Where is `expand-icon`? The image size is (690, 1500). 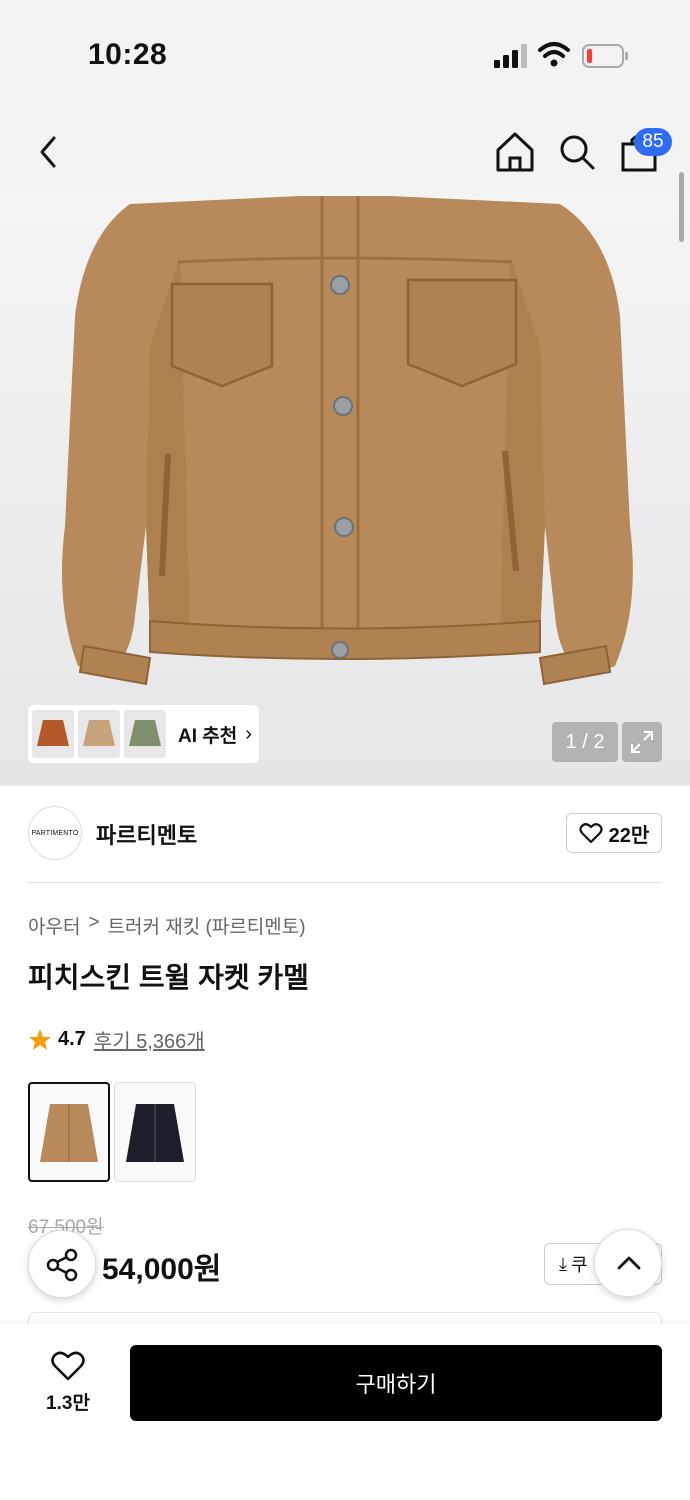 expand-icon is located at coordinates (642, 742).